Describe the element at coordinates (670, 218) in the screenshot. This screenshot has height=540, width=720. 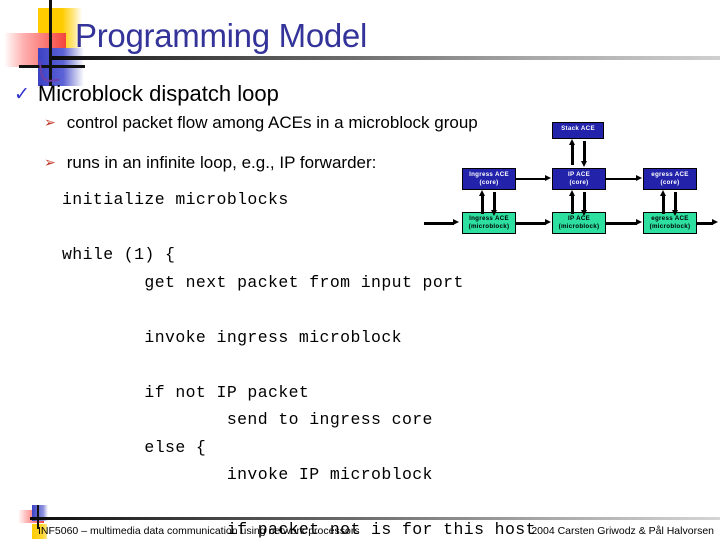
I see `node-egress-ace-microblock-line1: egress ACE` at that location.